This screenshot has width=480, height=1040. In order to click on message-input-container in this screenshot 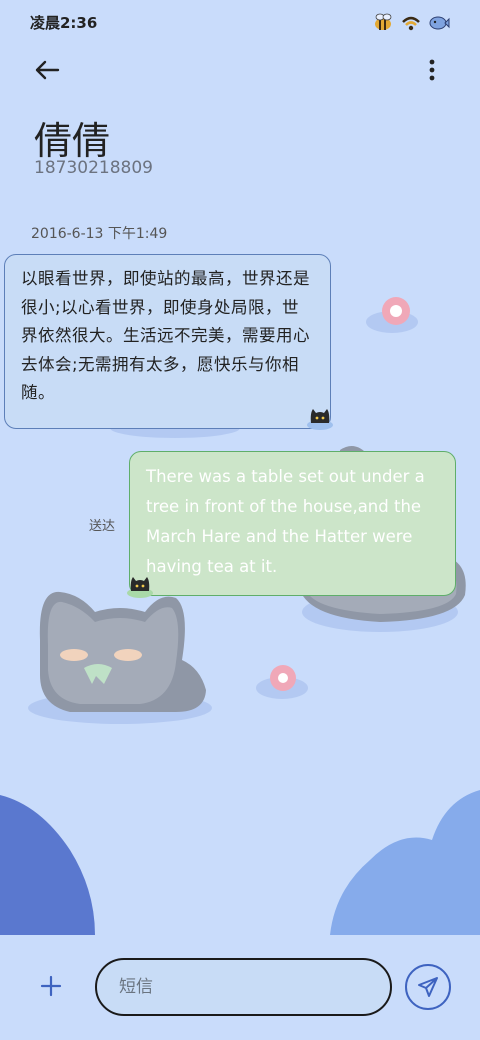, I will do `click(243, 987)`.